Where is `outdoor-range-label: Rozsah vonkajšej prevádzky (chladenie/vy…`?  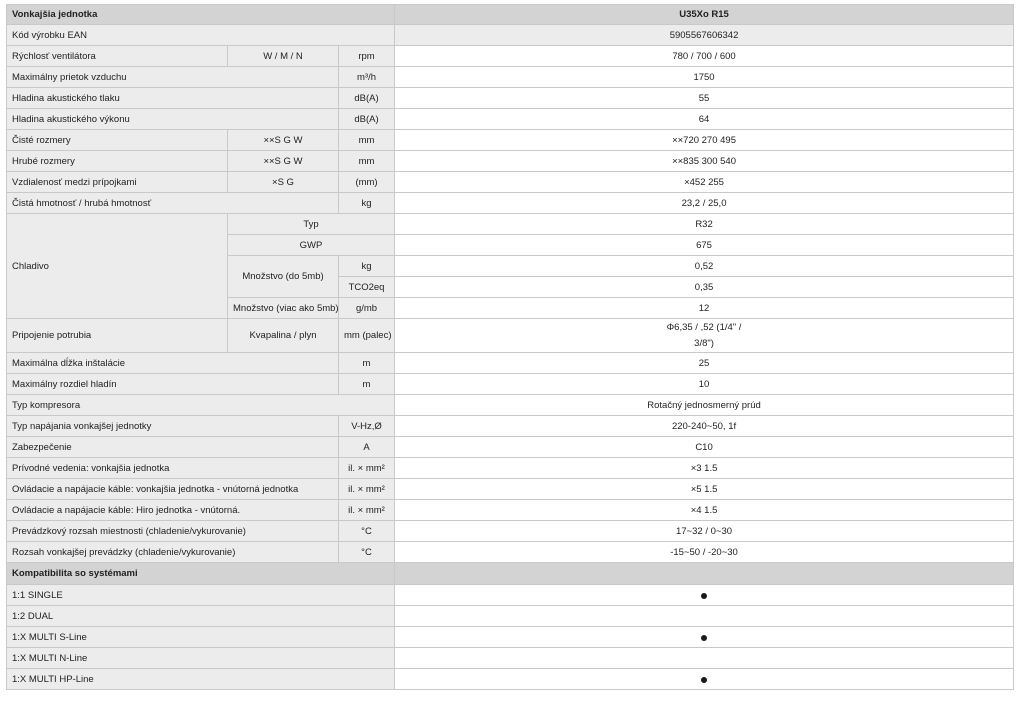
outdoor-range-label: Rozsah vonkajšej prevádzky (chladenie/vy… is located at coordinates (172, 552).